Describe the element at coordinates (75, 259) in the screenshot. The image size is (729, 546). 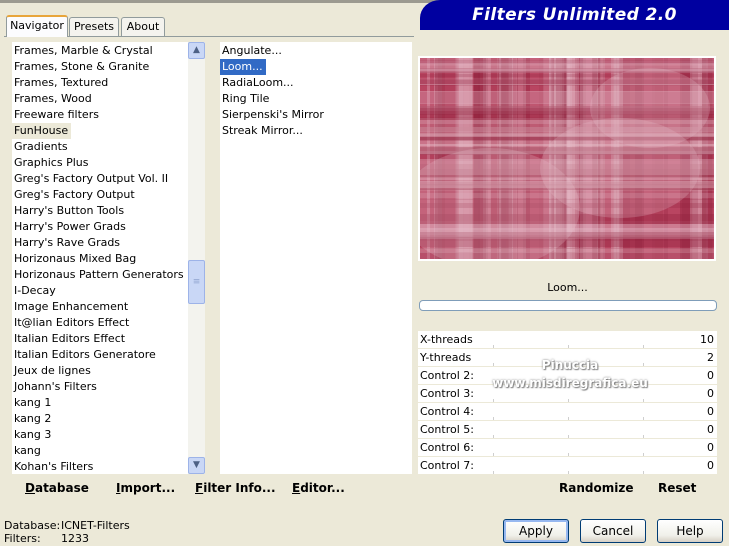
I see `category-item: Horizonaus Mixed Bag` at that location.